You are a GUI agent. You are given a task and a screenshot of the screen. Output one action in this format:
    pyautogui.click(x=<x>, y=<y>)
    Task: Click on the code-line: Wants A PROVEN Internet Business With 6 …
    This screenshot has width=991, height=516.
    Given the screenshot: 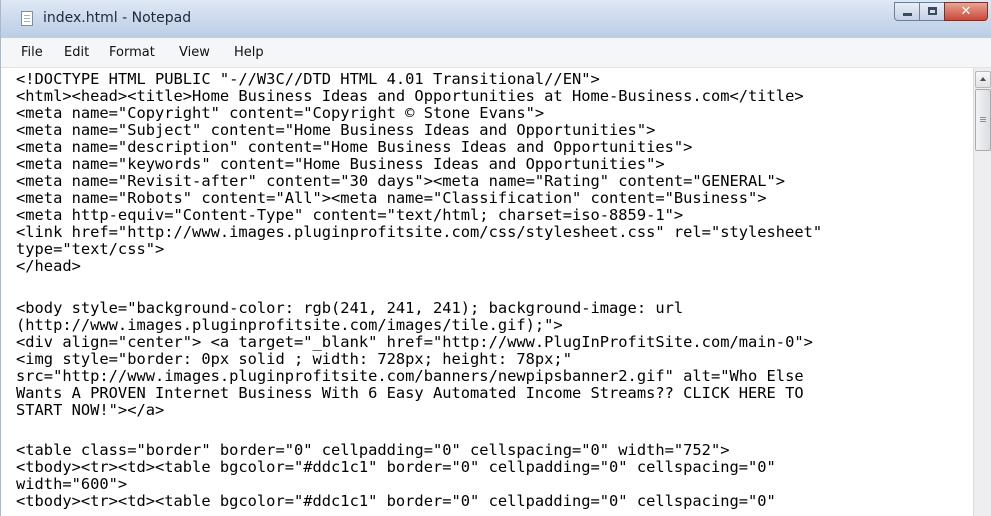 What is the action you would take?
    pyautogui.click(x=410, y=393)
    